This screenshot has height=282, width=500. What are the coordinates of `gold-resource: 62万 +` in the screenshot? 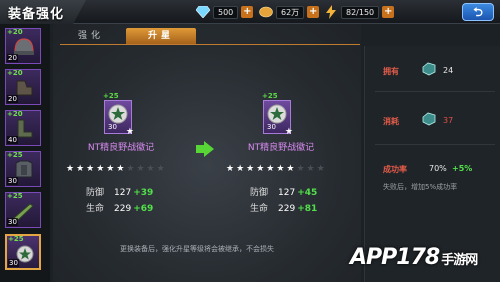 It's located at (289, 12).